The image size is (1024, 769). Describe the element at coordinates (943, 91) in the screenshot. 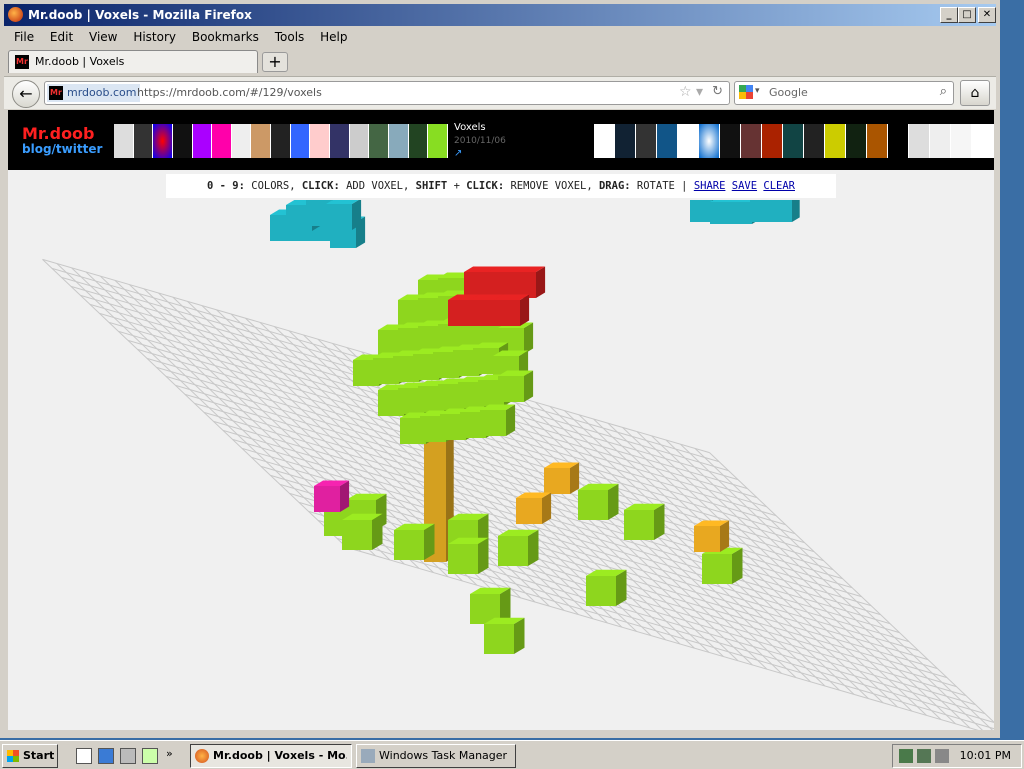

I see `search-icon: ⌕` at that location.